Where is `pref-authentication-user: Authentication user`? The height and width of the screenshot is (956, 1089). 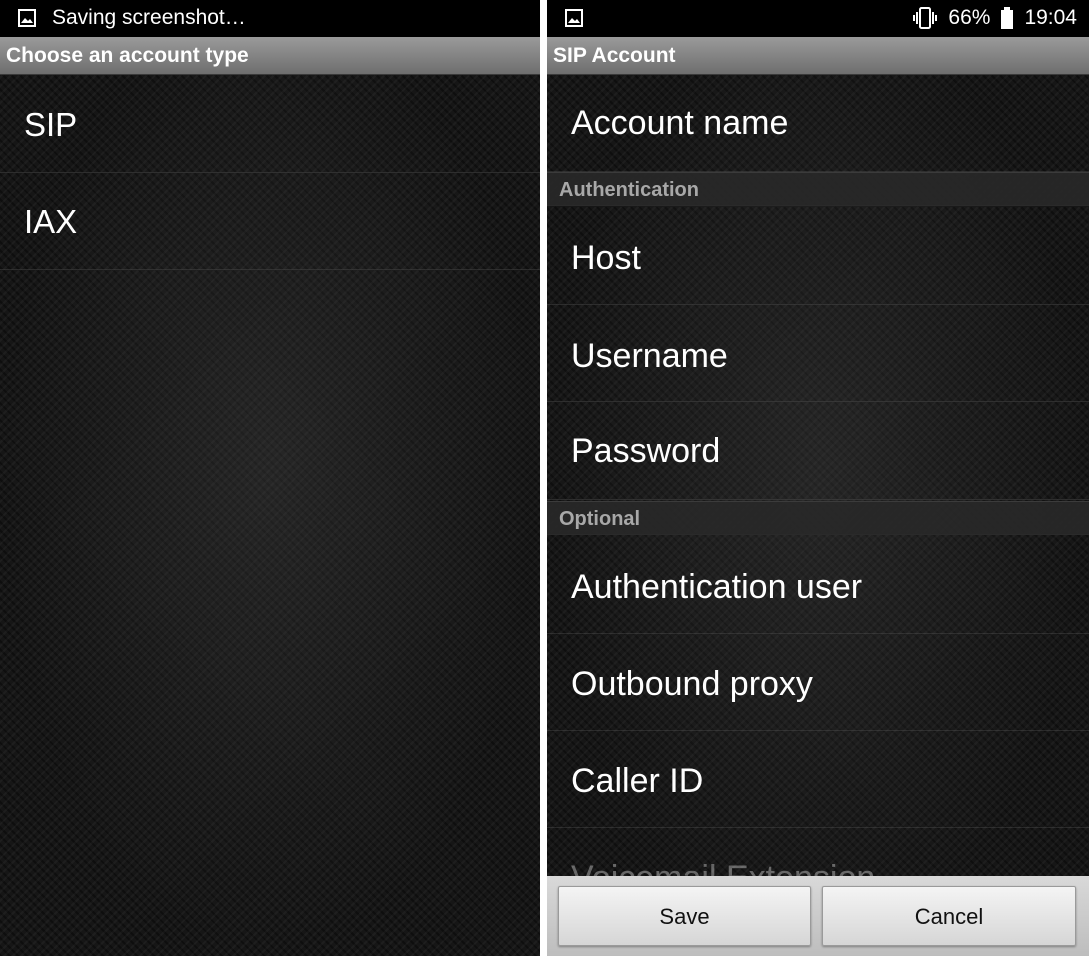
pref-authentication-user: Authentication user is located at coordinates (818, 585).